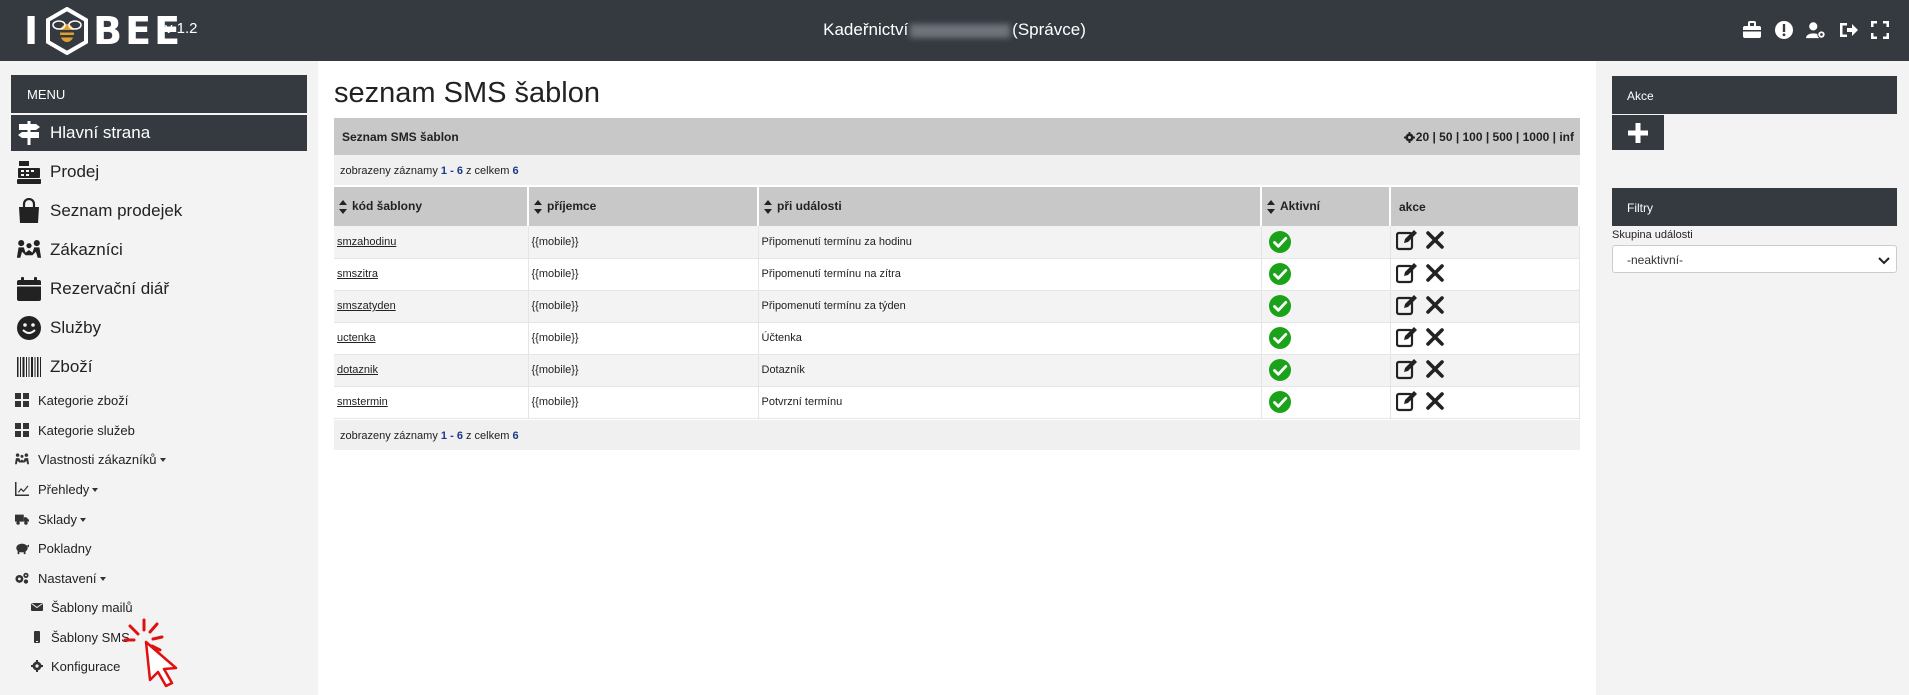 This screenshot has height=695, width=1909. What do you see at coordinates (400, 137) in the screenshot?
I see `panel-title: Seznam SMS šablon` at bounding box center [400, 137].